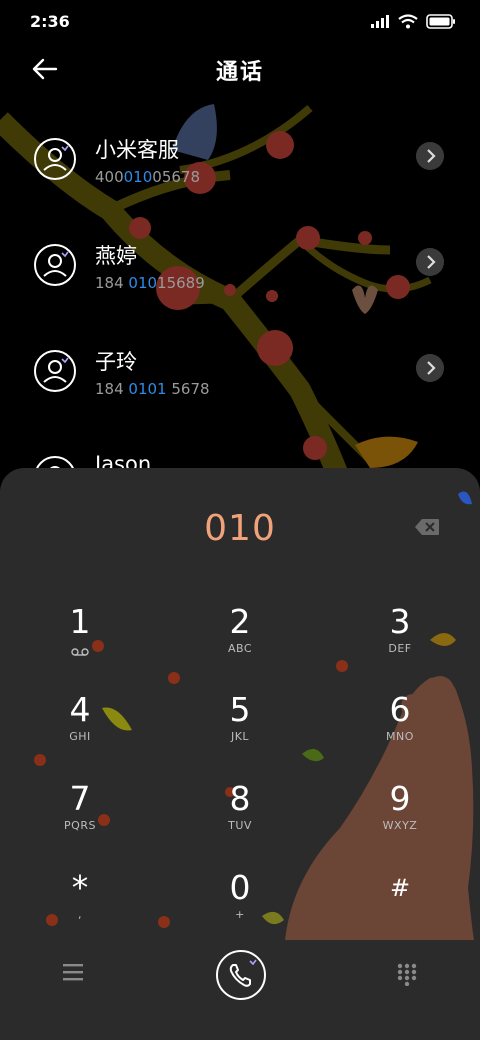  What do you see at coordinates (440, 21) in the screenshot?
I see `battery-icon` at bounding box center [440, 21].